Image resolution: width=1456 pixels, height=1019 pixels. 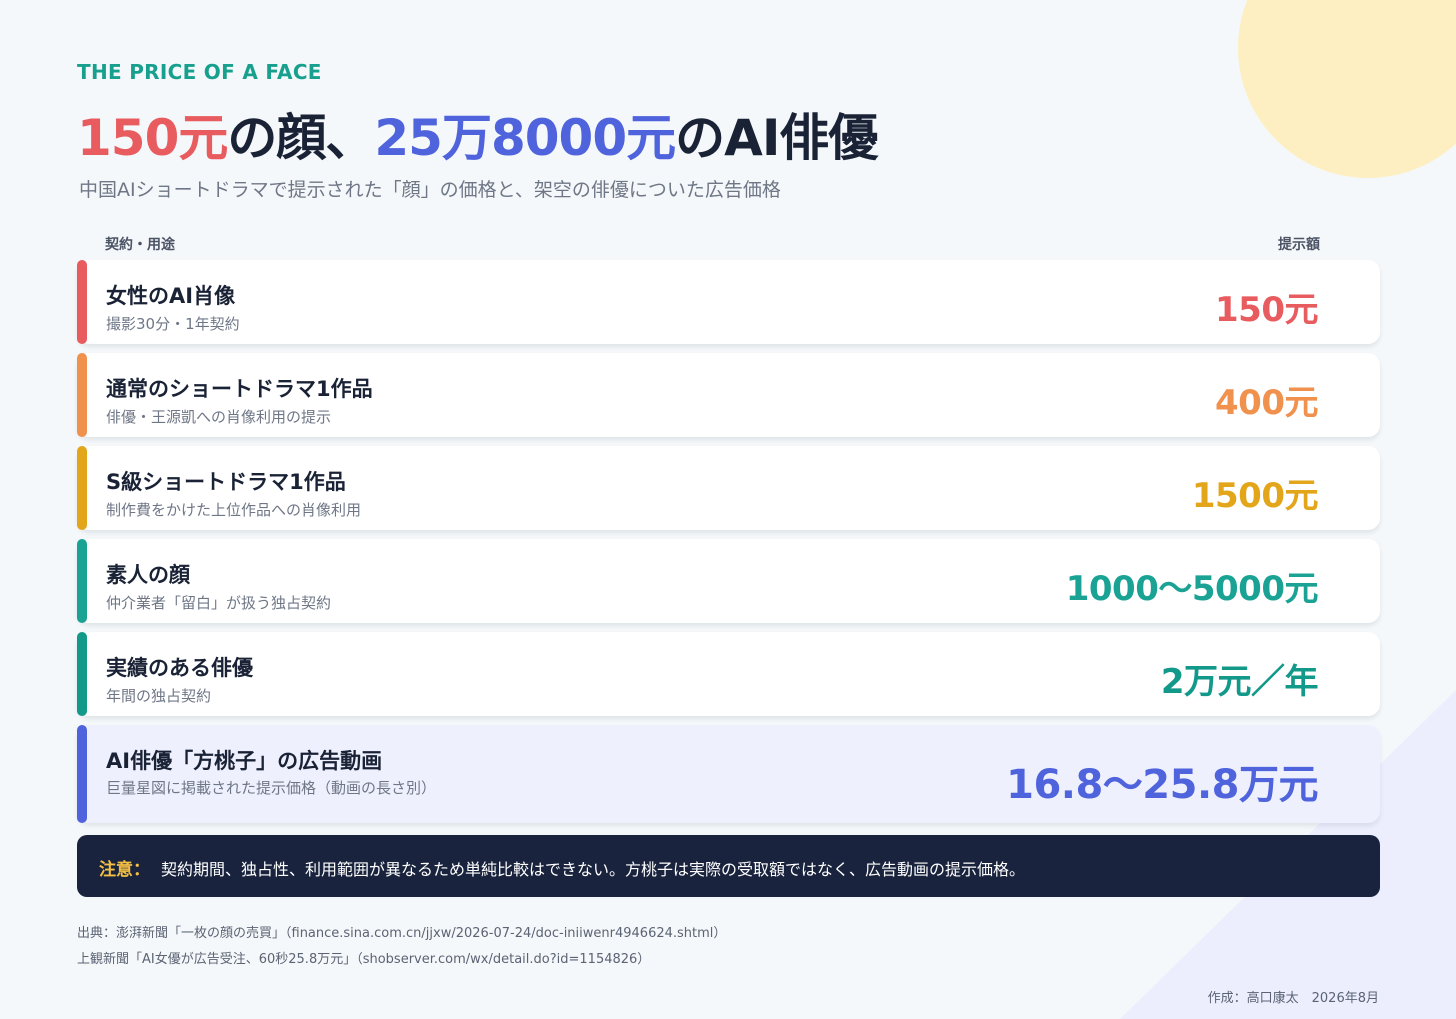 I want to click on row-label: 通常のショートドラマ1作品, so click(x=239, y=389).